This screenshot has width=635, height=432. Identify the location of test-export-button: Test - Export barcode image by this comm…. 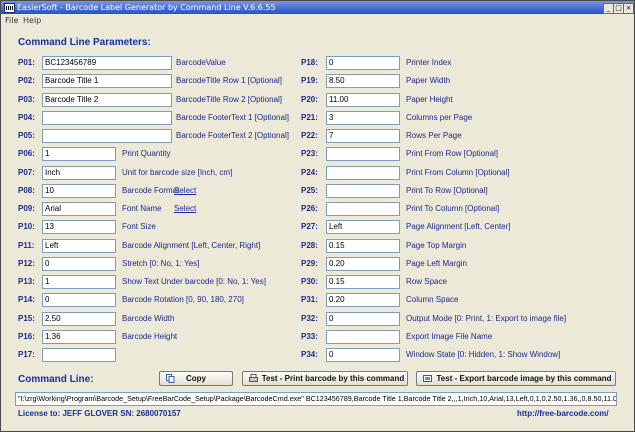
(516, 378).